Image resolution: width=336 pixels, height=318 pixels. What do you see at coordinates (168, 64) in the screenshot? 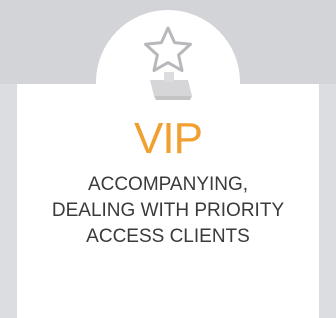
I see `star-trophy-icon` at bounding box center [168, 64].